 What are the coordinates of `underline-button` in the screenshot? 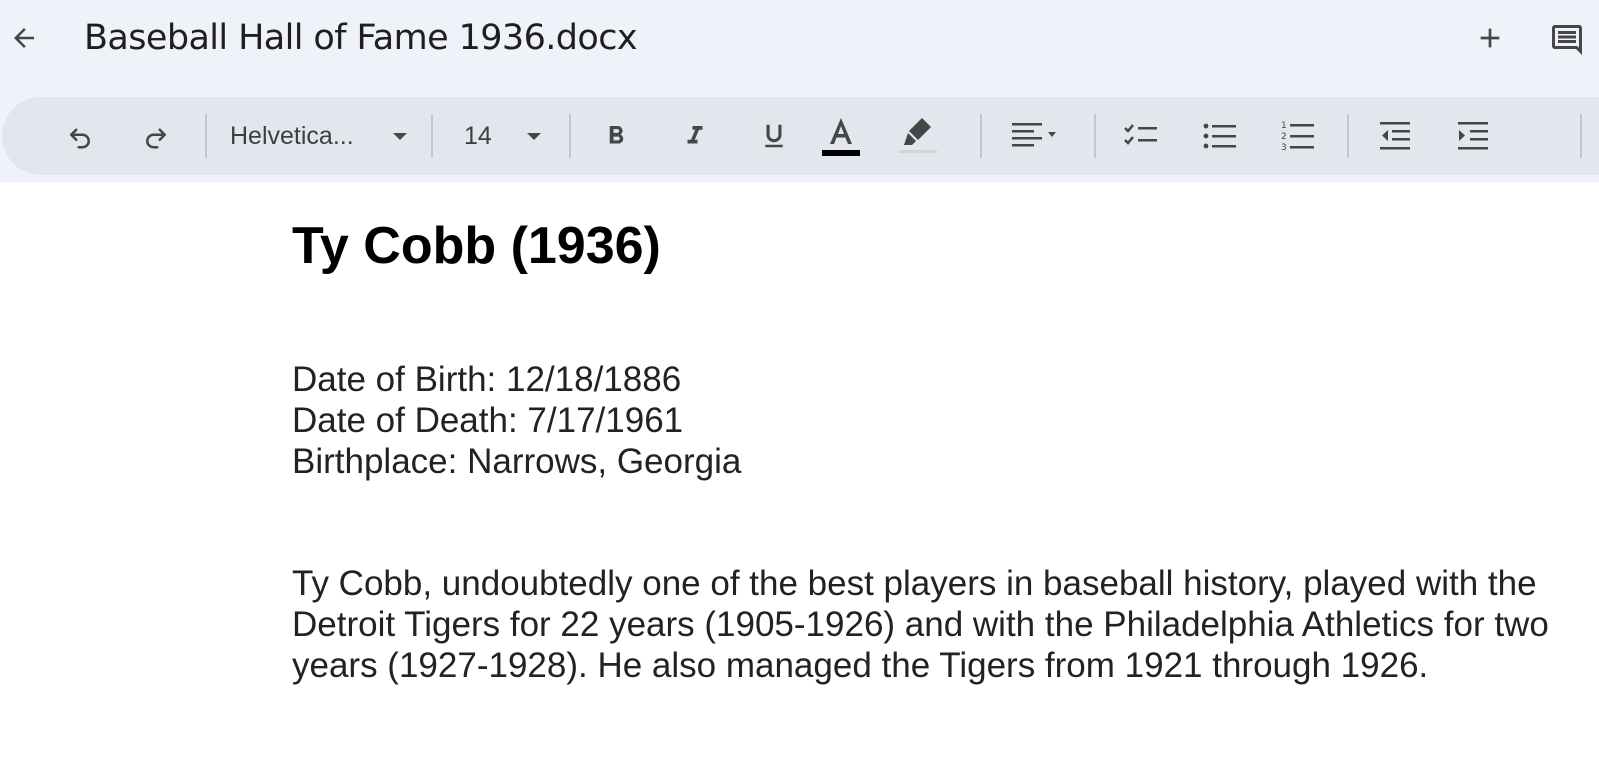 It's located at (774, 136).